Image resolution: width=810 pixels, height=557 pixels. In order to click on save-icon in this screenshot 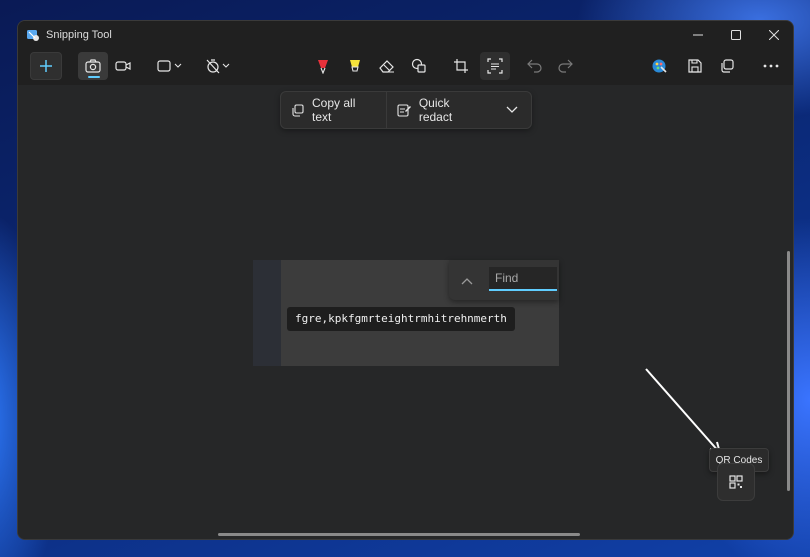, I will do `click(695, 66)`.